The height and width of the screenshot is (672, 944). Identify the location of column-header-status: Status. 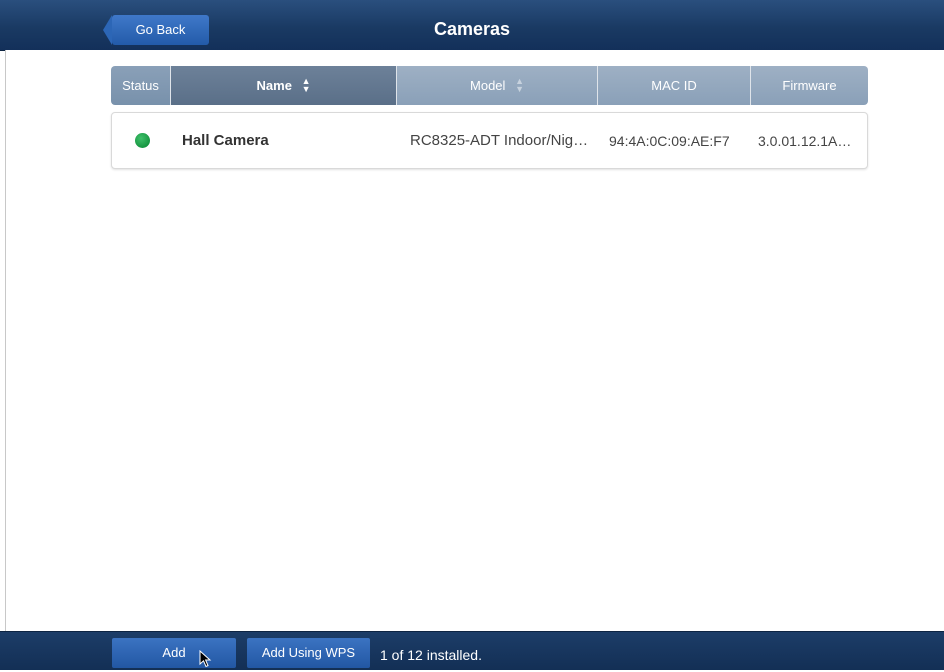
(141, 85).